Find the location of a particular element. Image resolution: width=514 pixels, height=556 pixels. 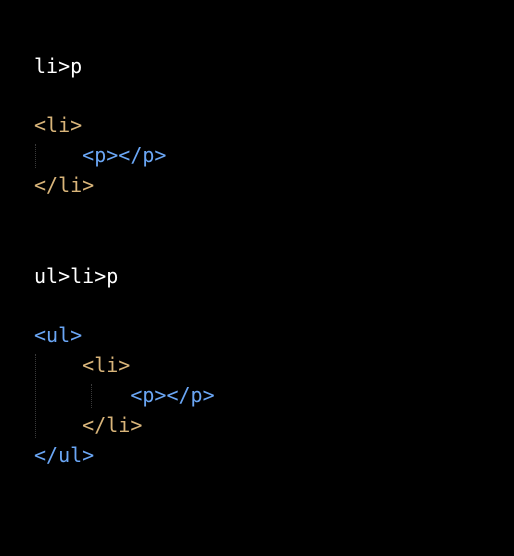

expanded-li-p: <li> <p></p> </li> is located at coordinates (100, 155).